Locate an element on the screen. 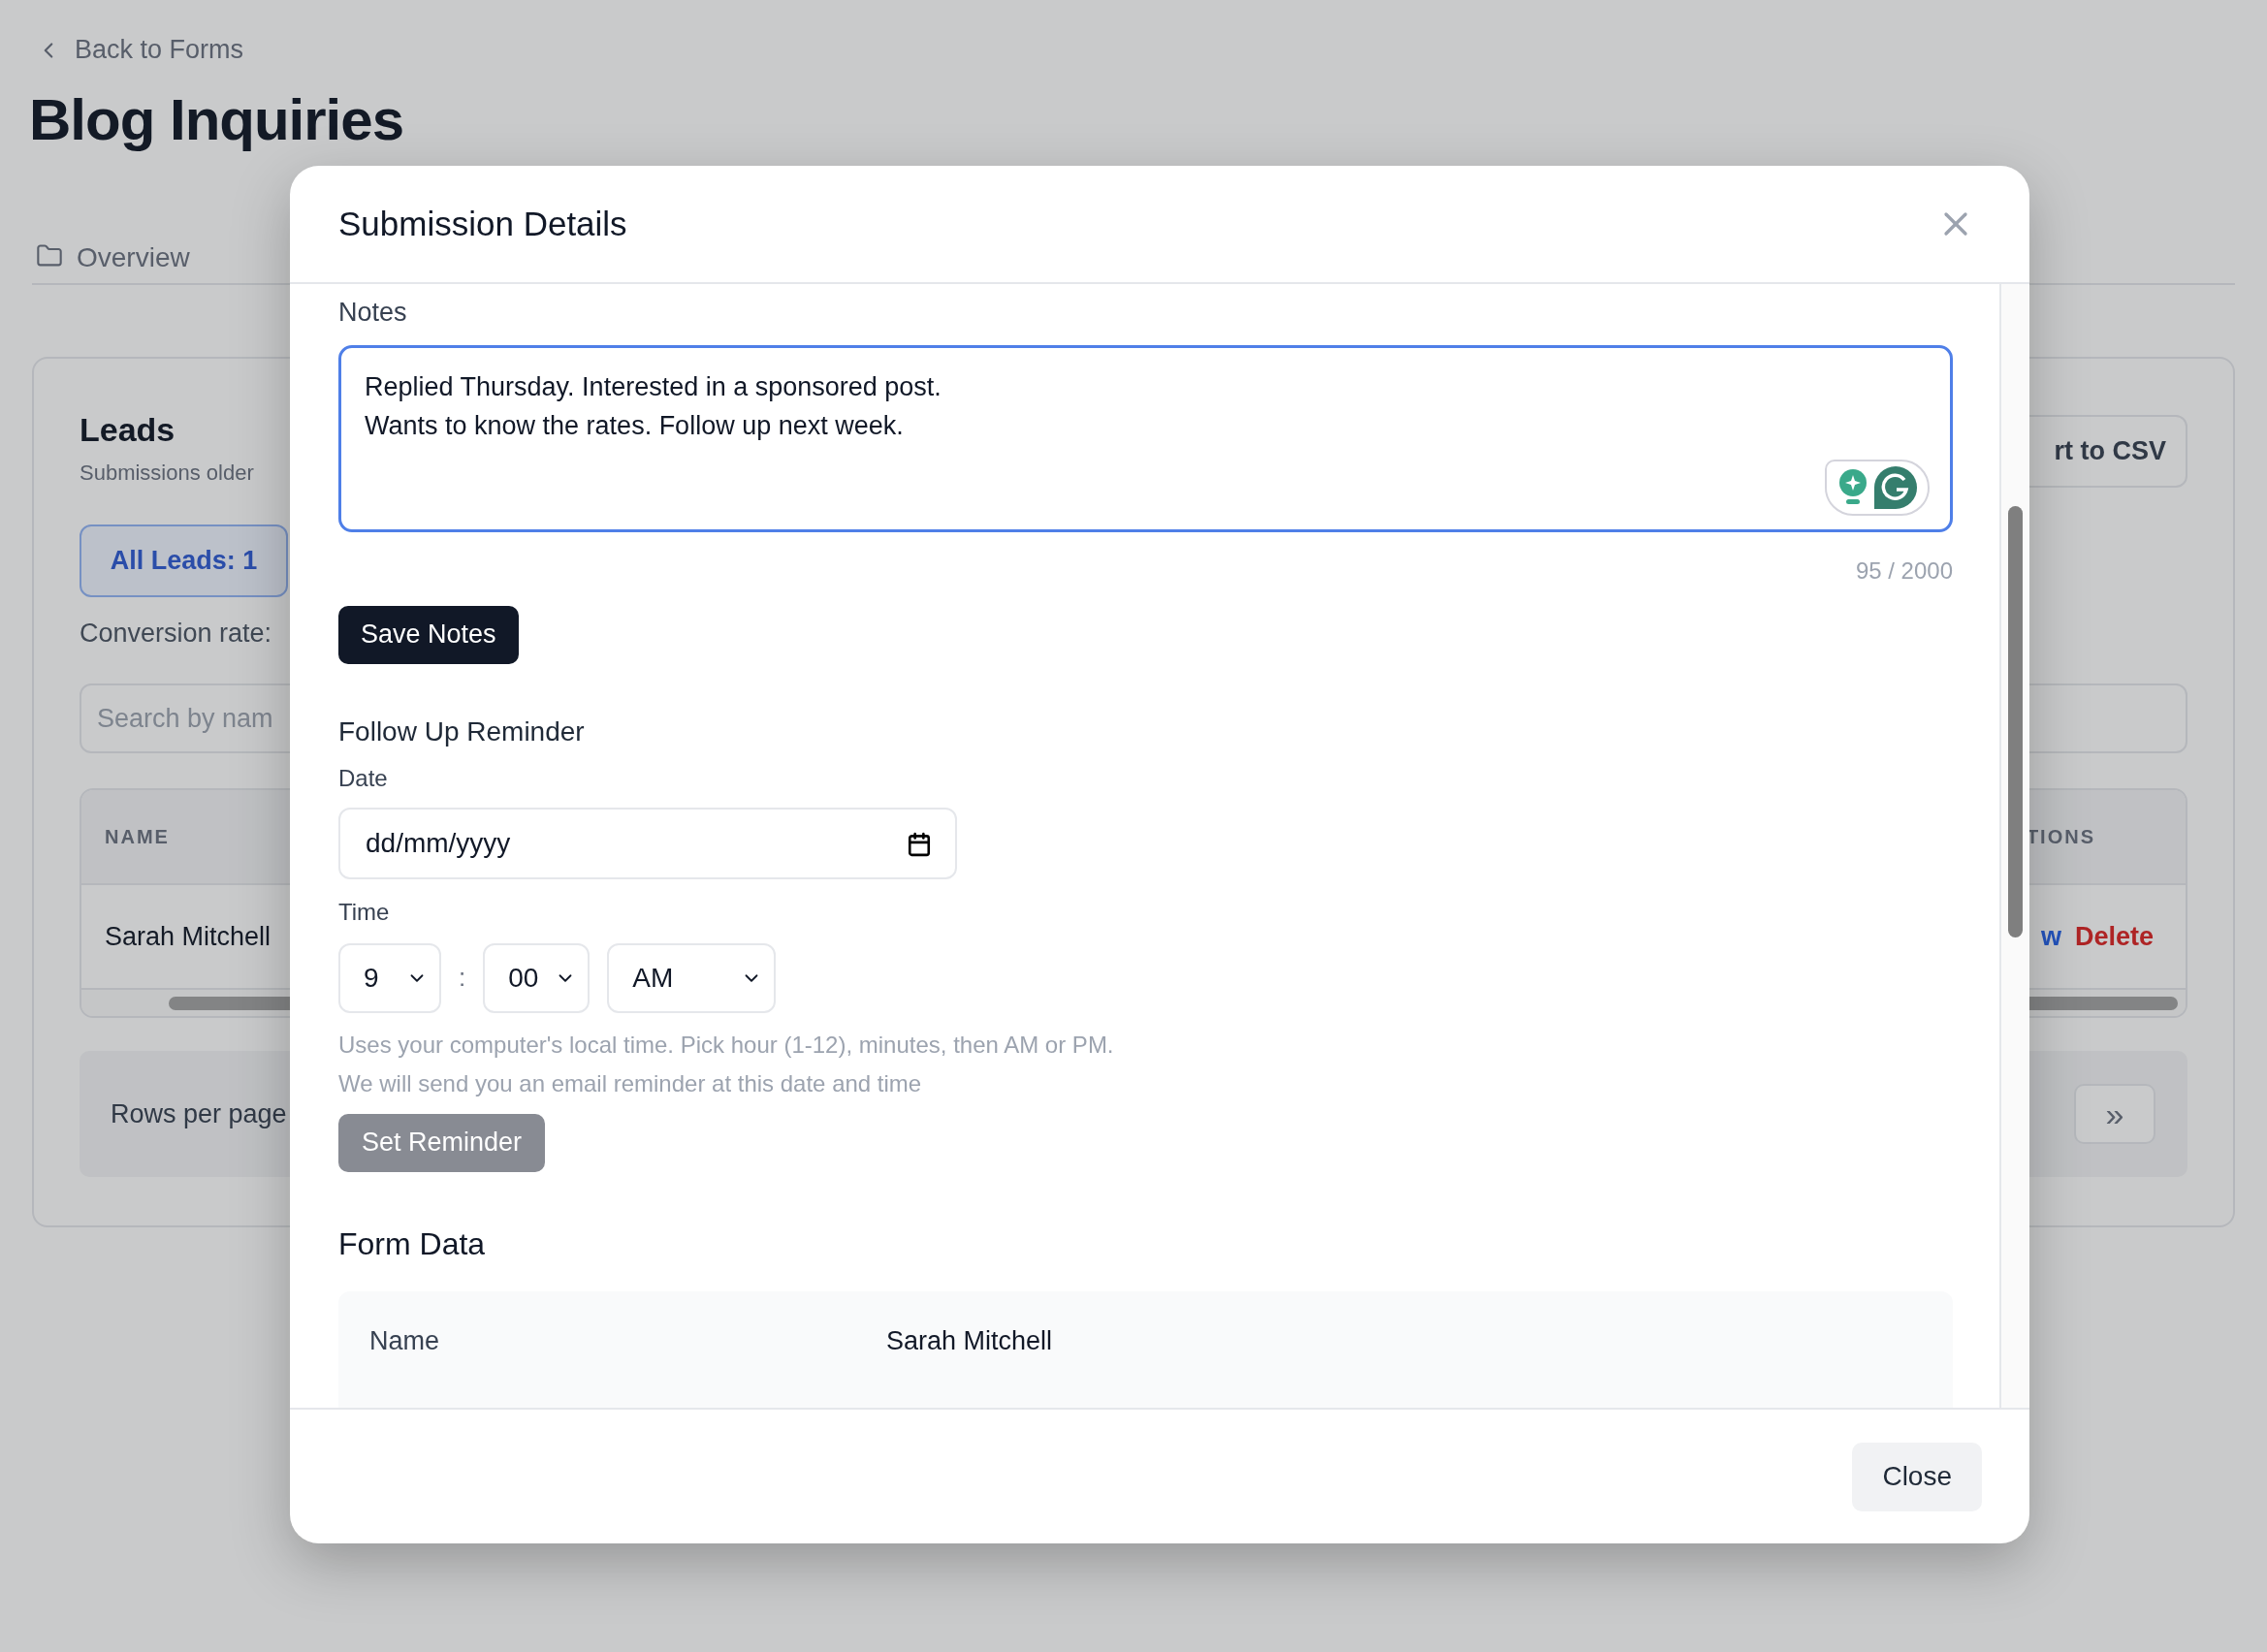  minute-select: 00 is located at coordinates (537, 978).